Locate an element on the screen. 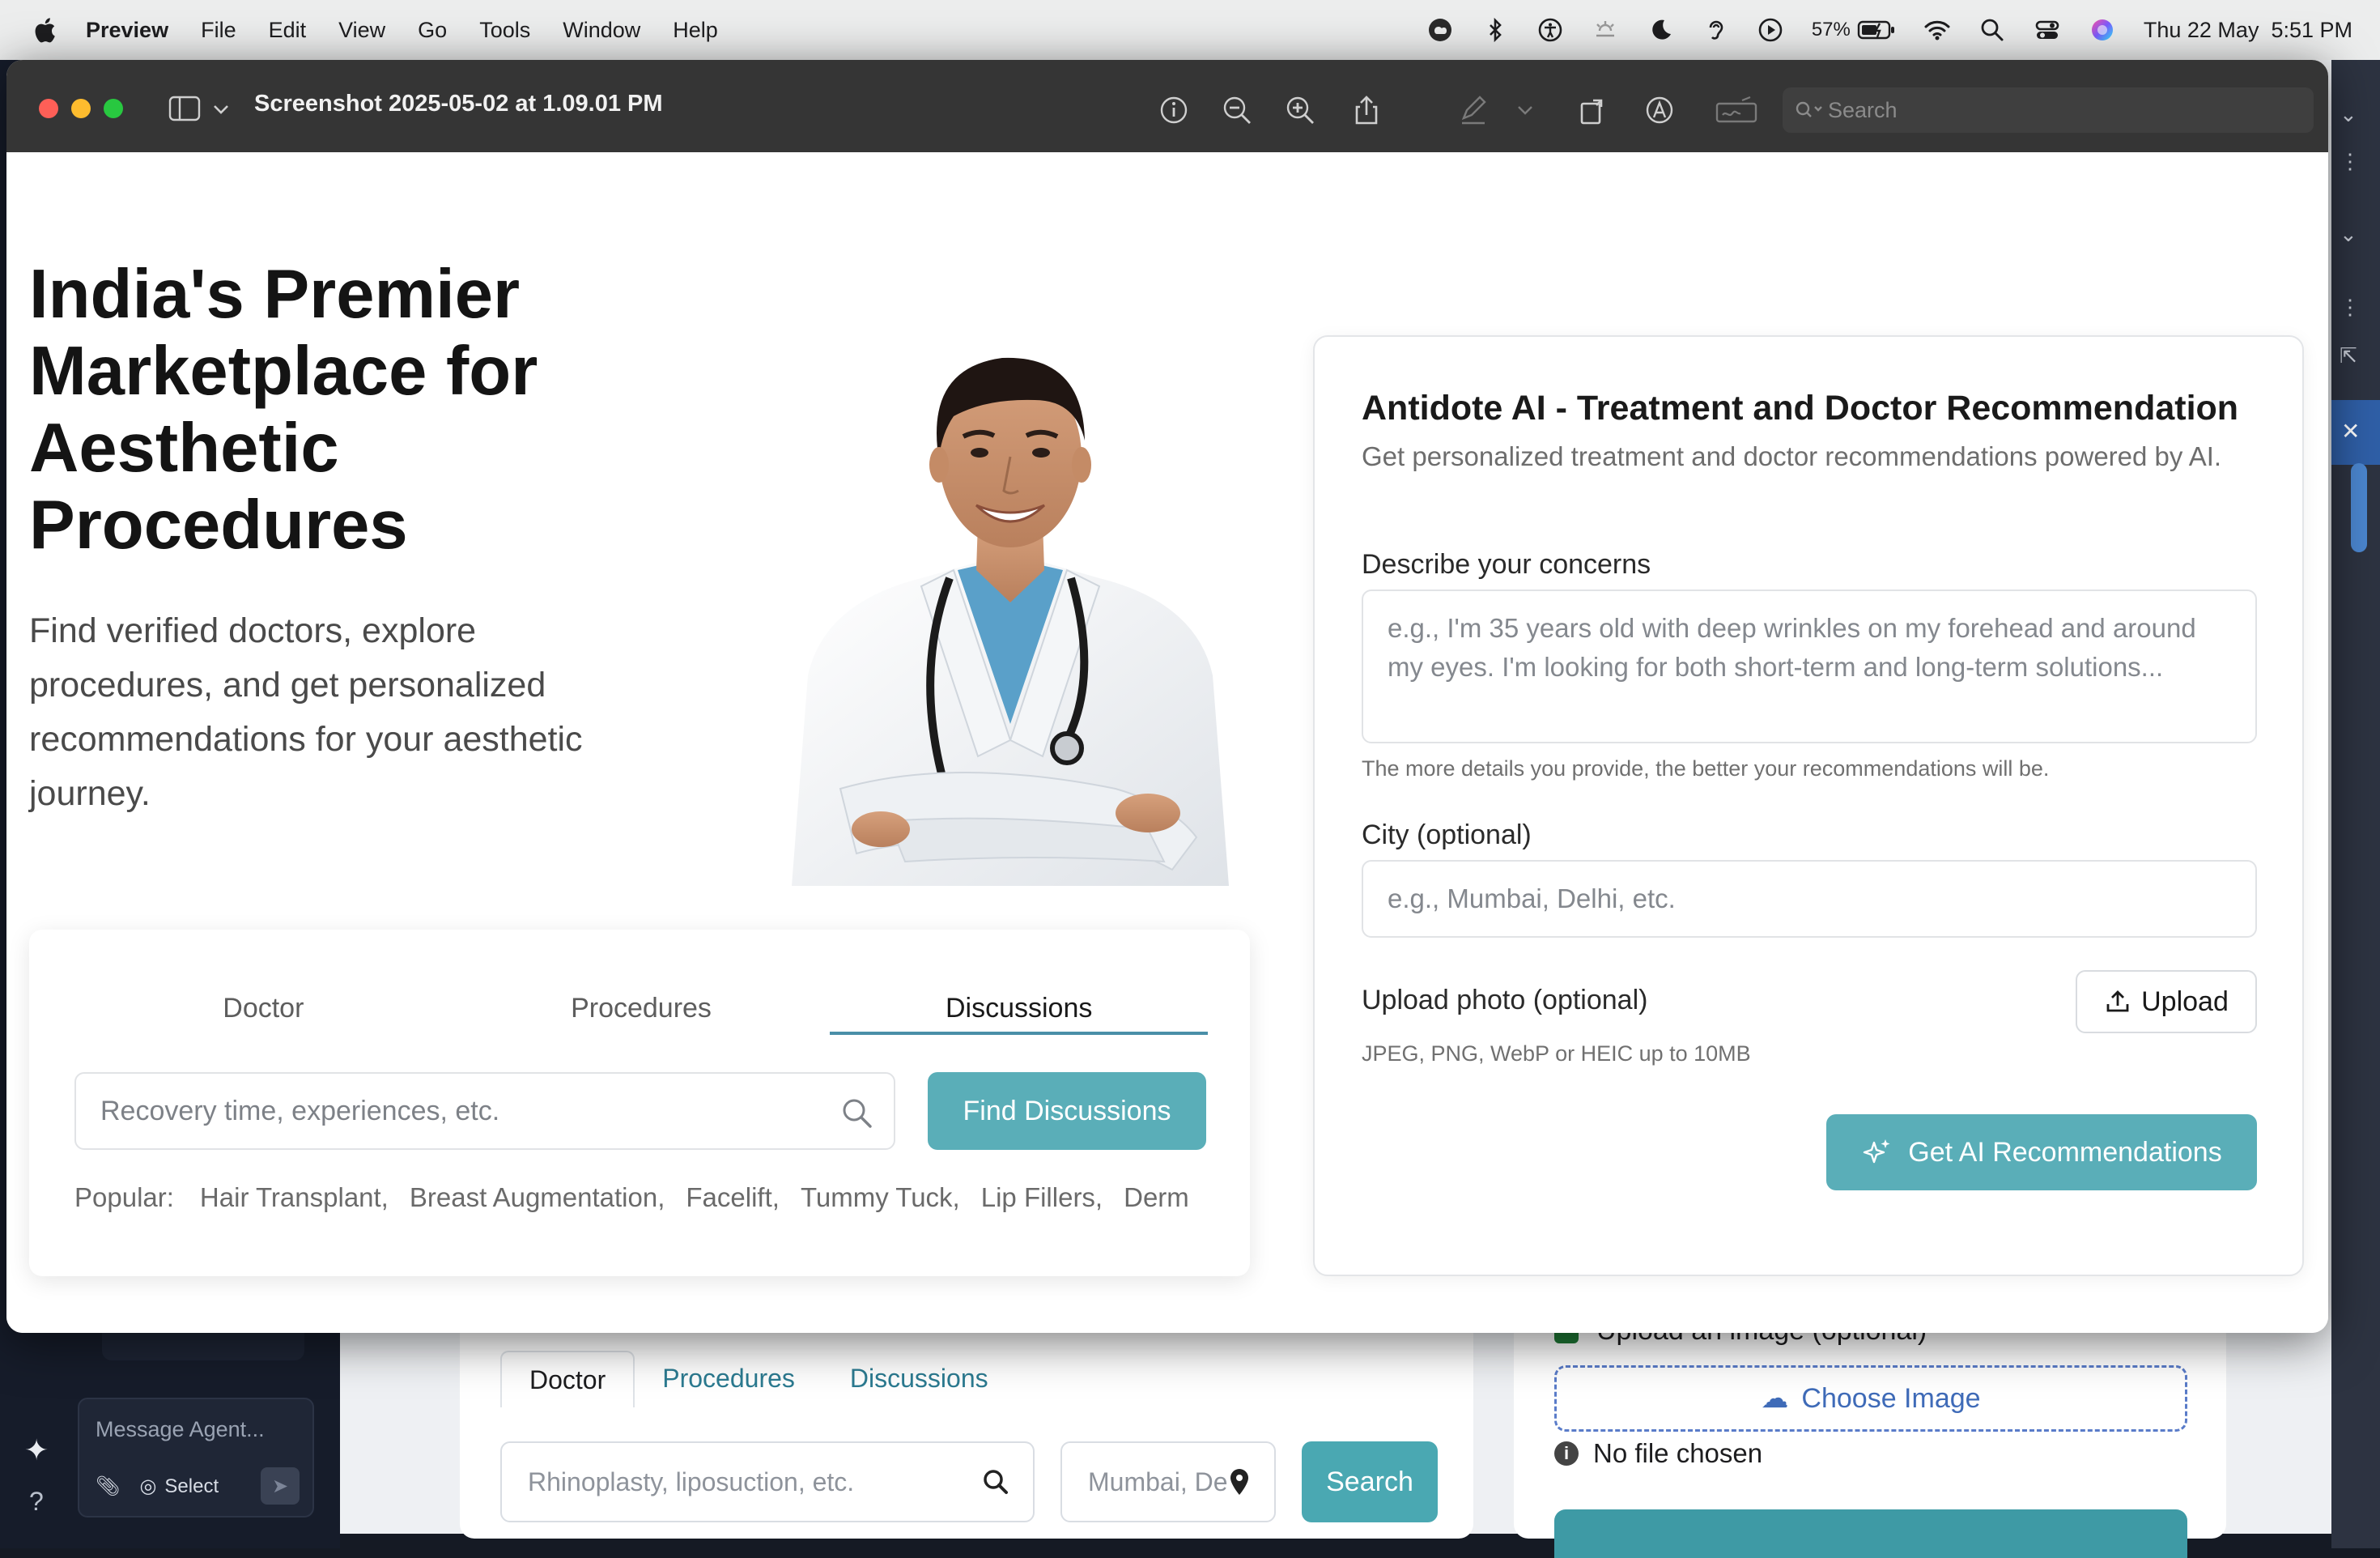  menu-status-area: 57% Thu 22 May 5:51 PM is located at coordinates (1889, 30).